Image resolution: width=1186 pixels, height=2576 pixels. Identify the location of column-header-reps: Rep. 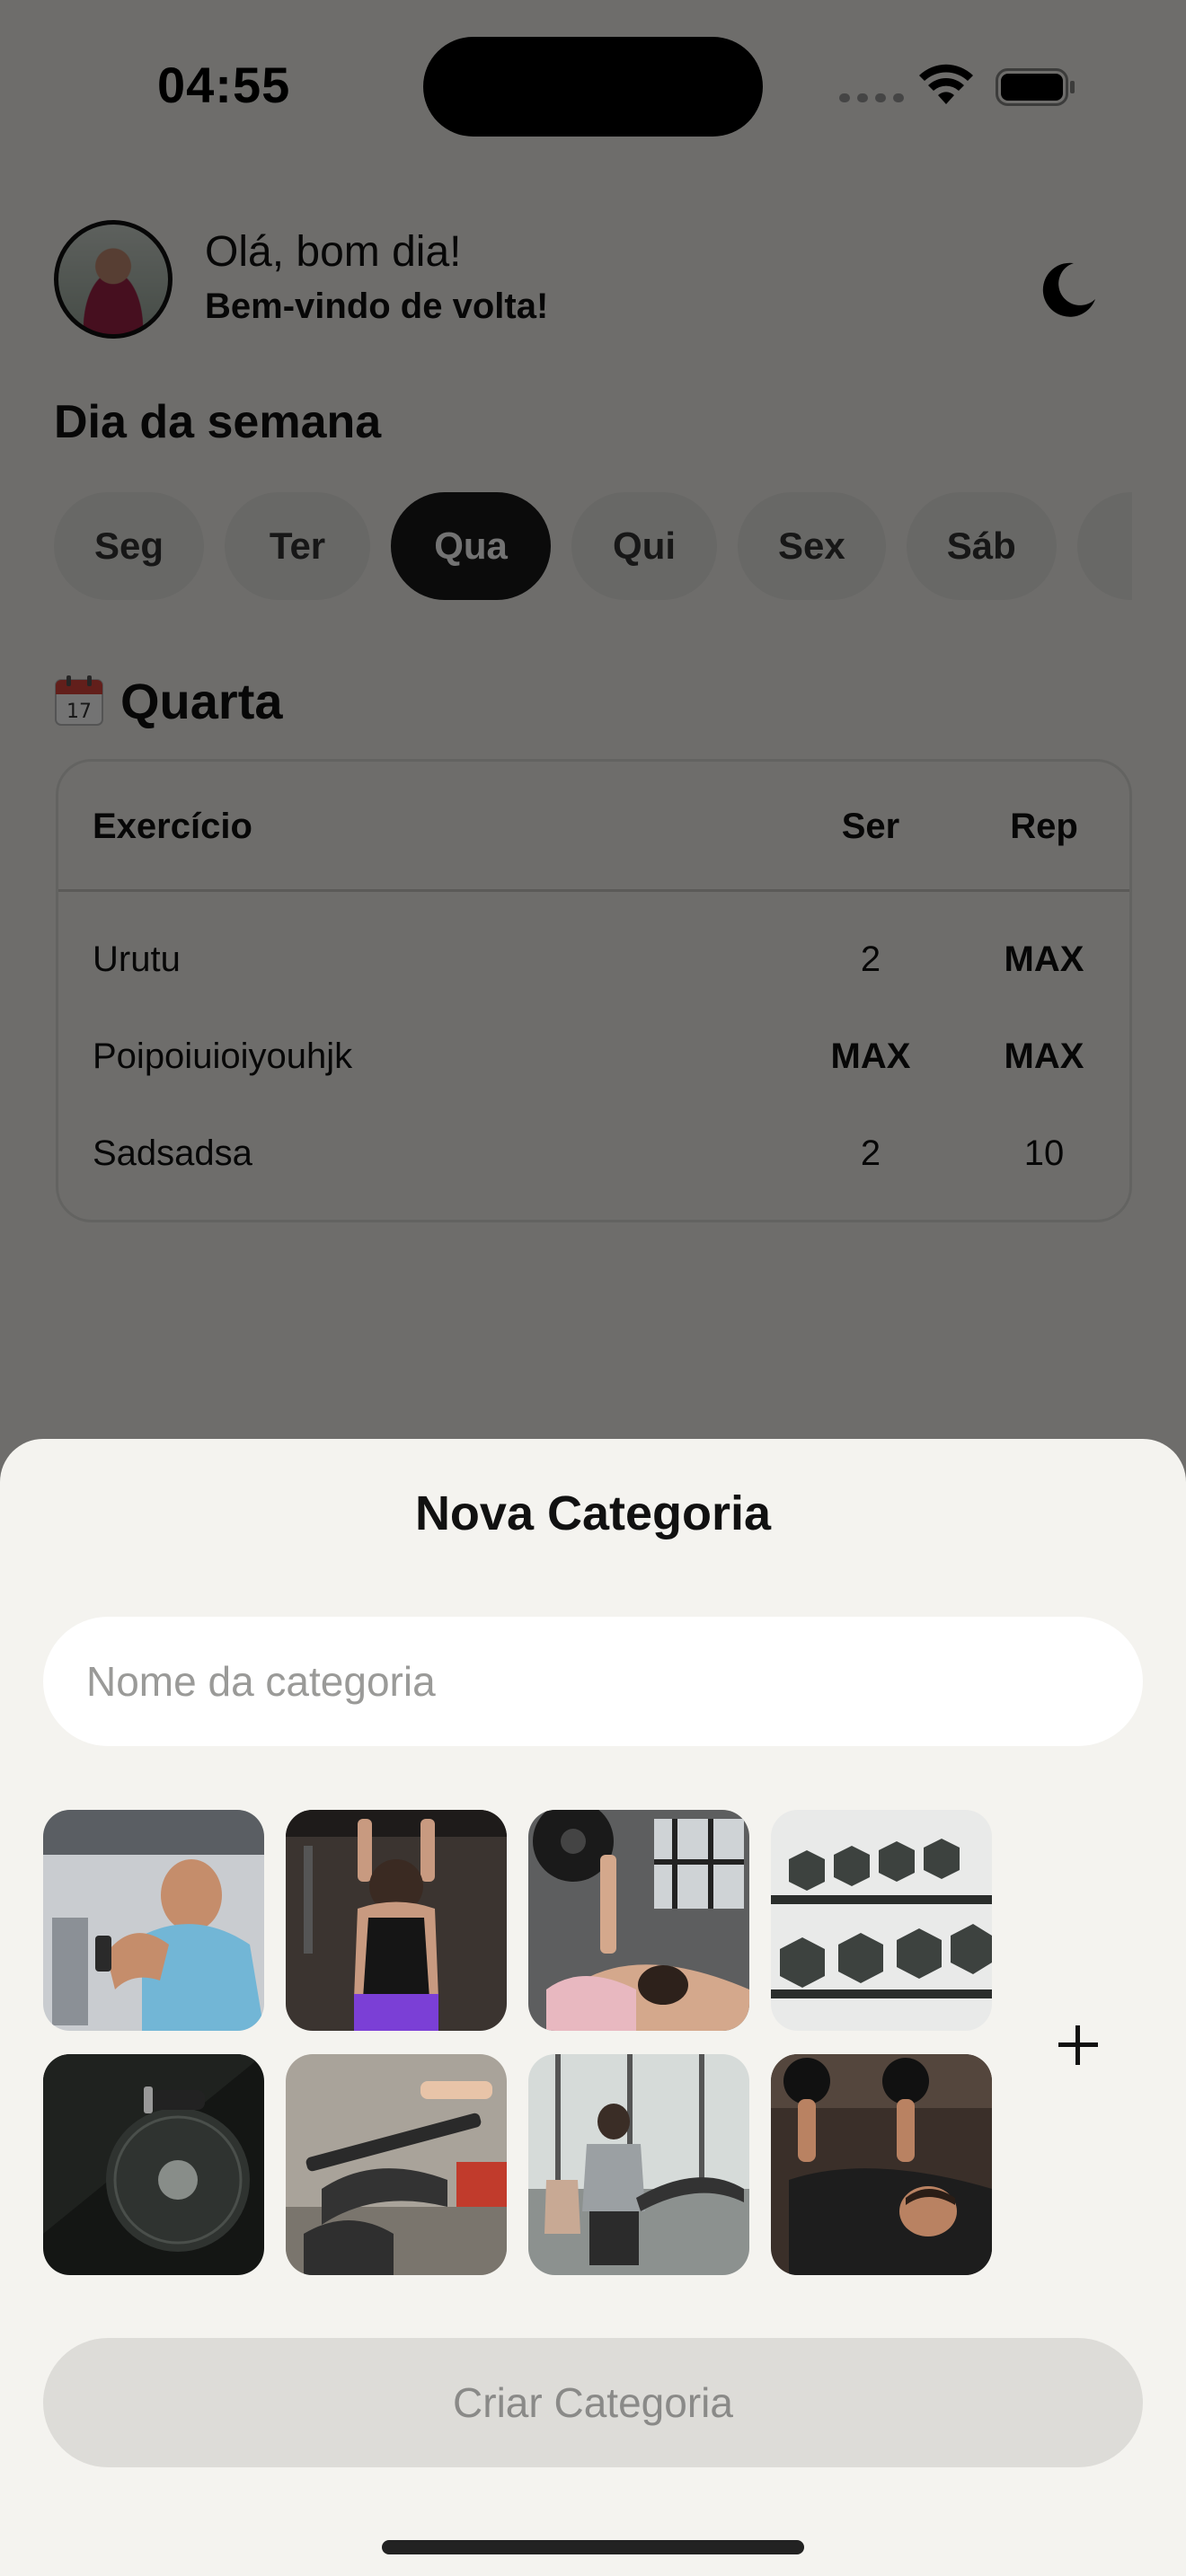
(1044, 826).